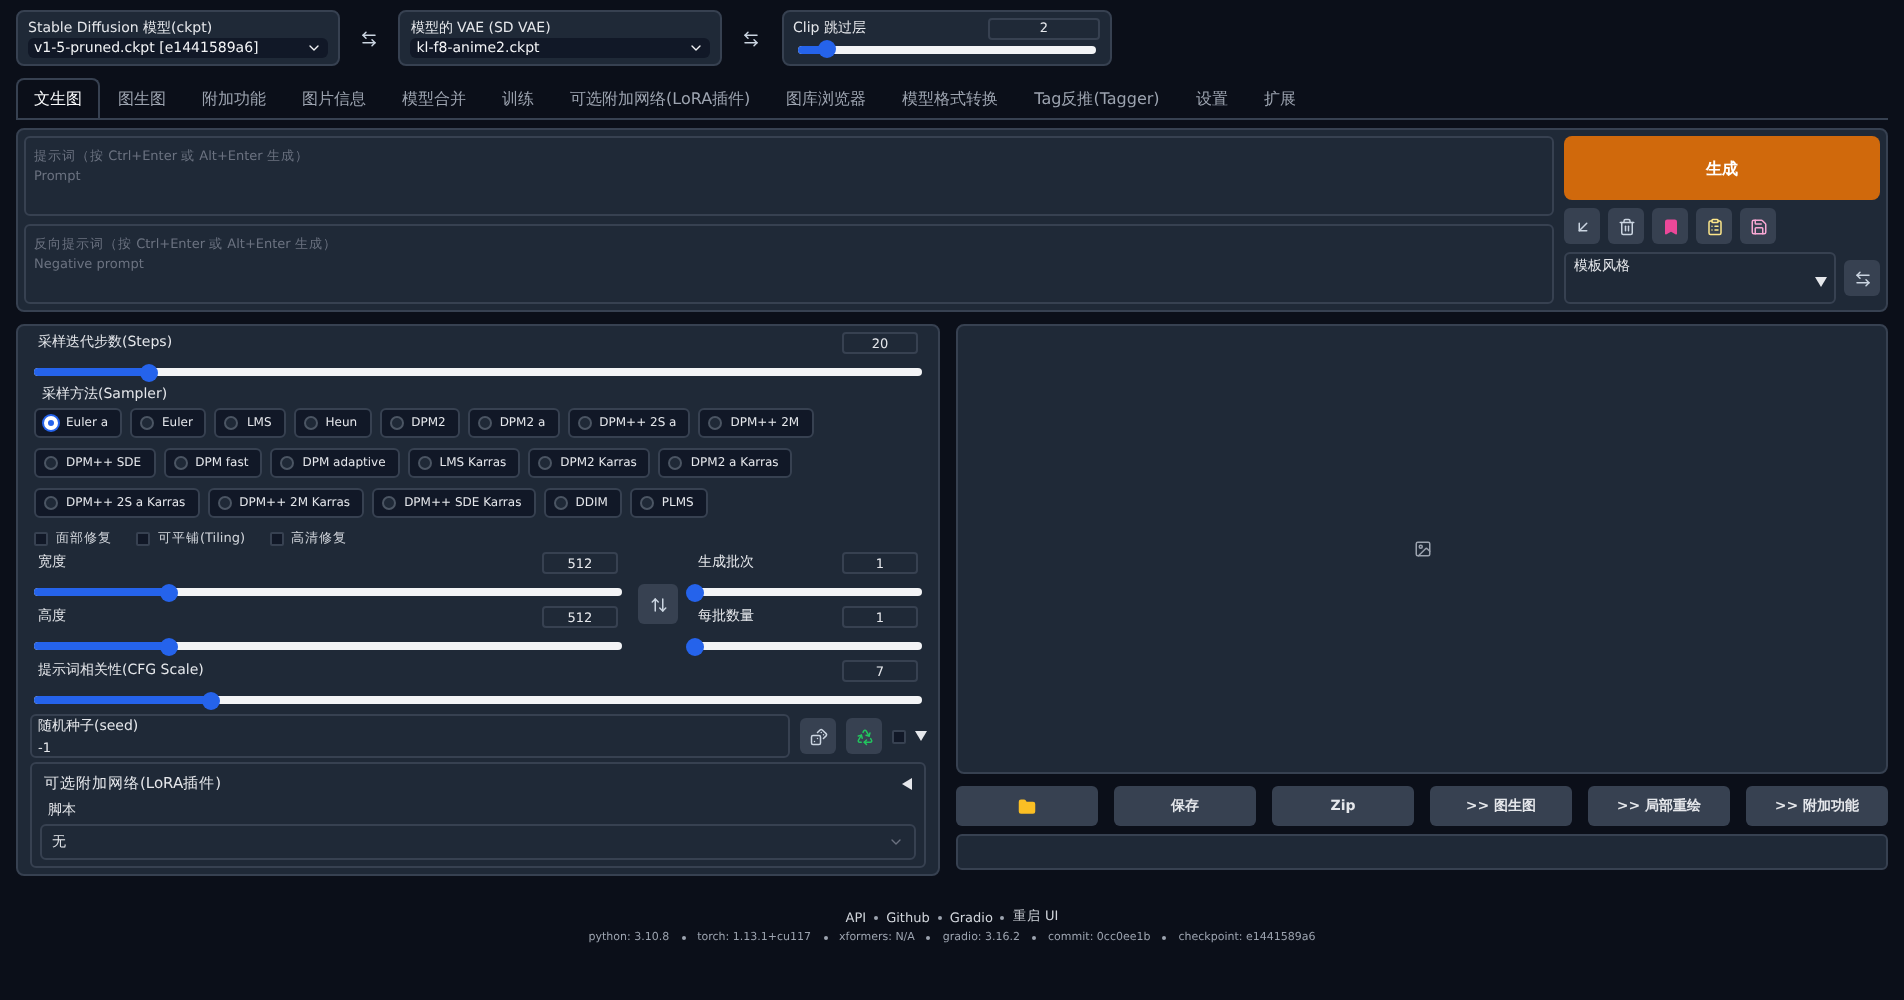 Image resolution: width=1904 pixels, height=1000 pixels. I want to click on clip-skip-slider, so click(946, 49).